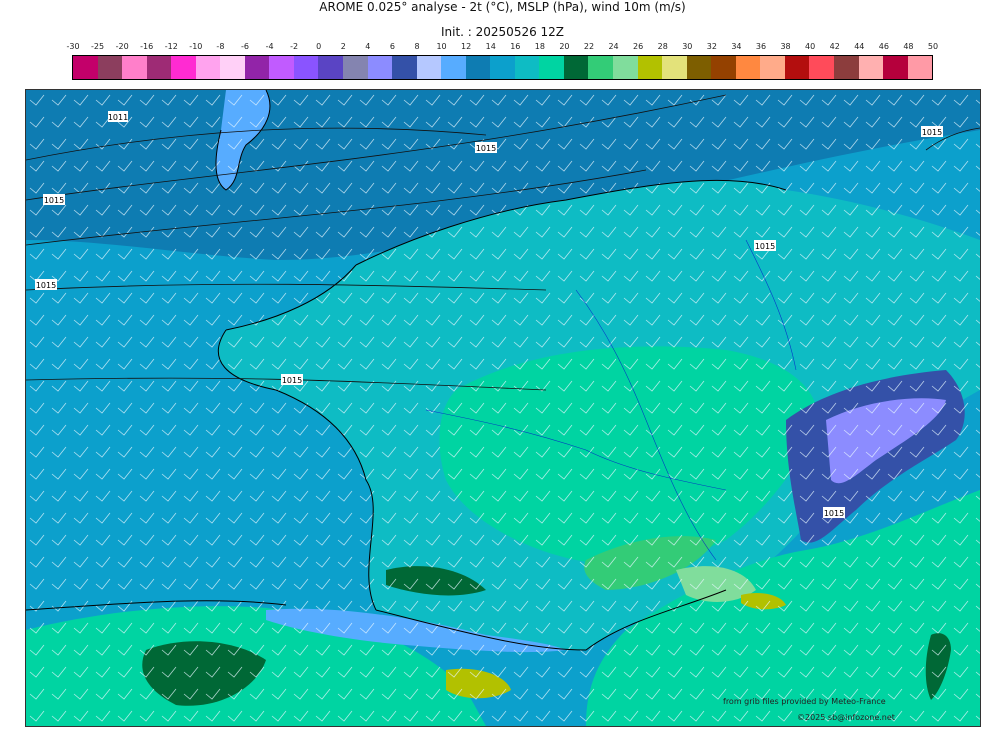 The image size is (1005, 738). I want to click on colorbar-tick-label: -25, so click(98, 46).